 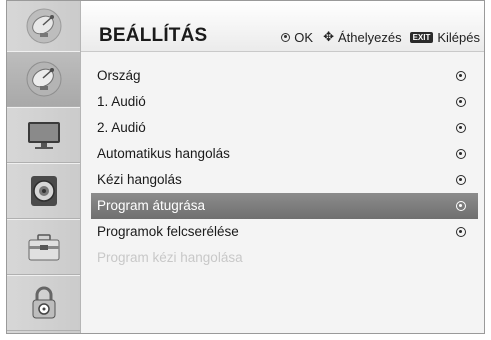 I want to click on menu-header: BEÁLLÍTÁS OK ✥ Áthelyezés EXIT Kilépés, so click(x=282, y=26).